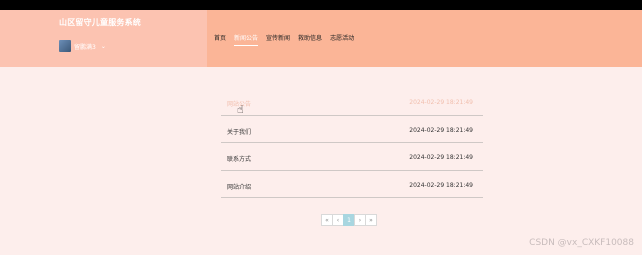 This screenshot has width=642, height=255. What do you see at coordinates (352, 184) in the screenshot?
I see `list-item: 网站介绍 2024-02-29 18:21:49` at bounding box center [352, 184].